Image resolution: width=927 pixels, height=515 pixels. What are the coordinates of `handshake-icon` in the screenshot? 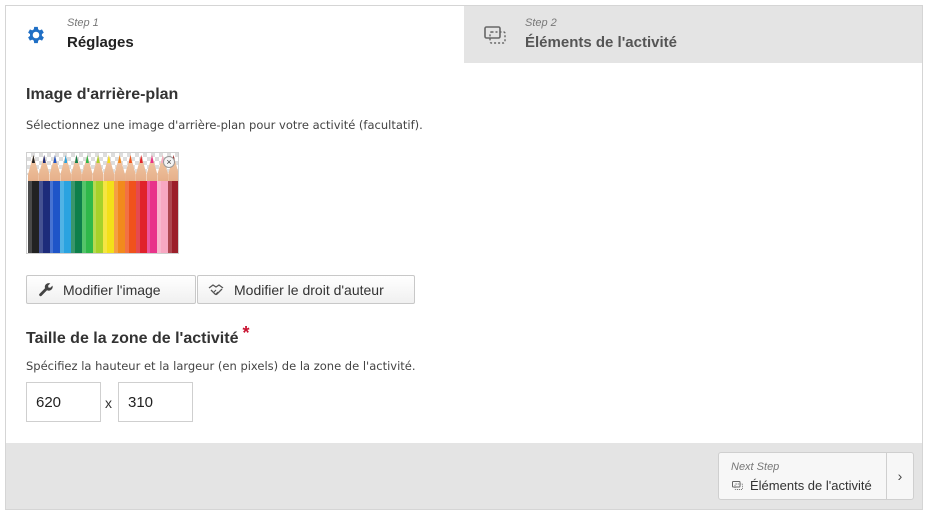 It's located at (217, 290).